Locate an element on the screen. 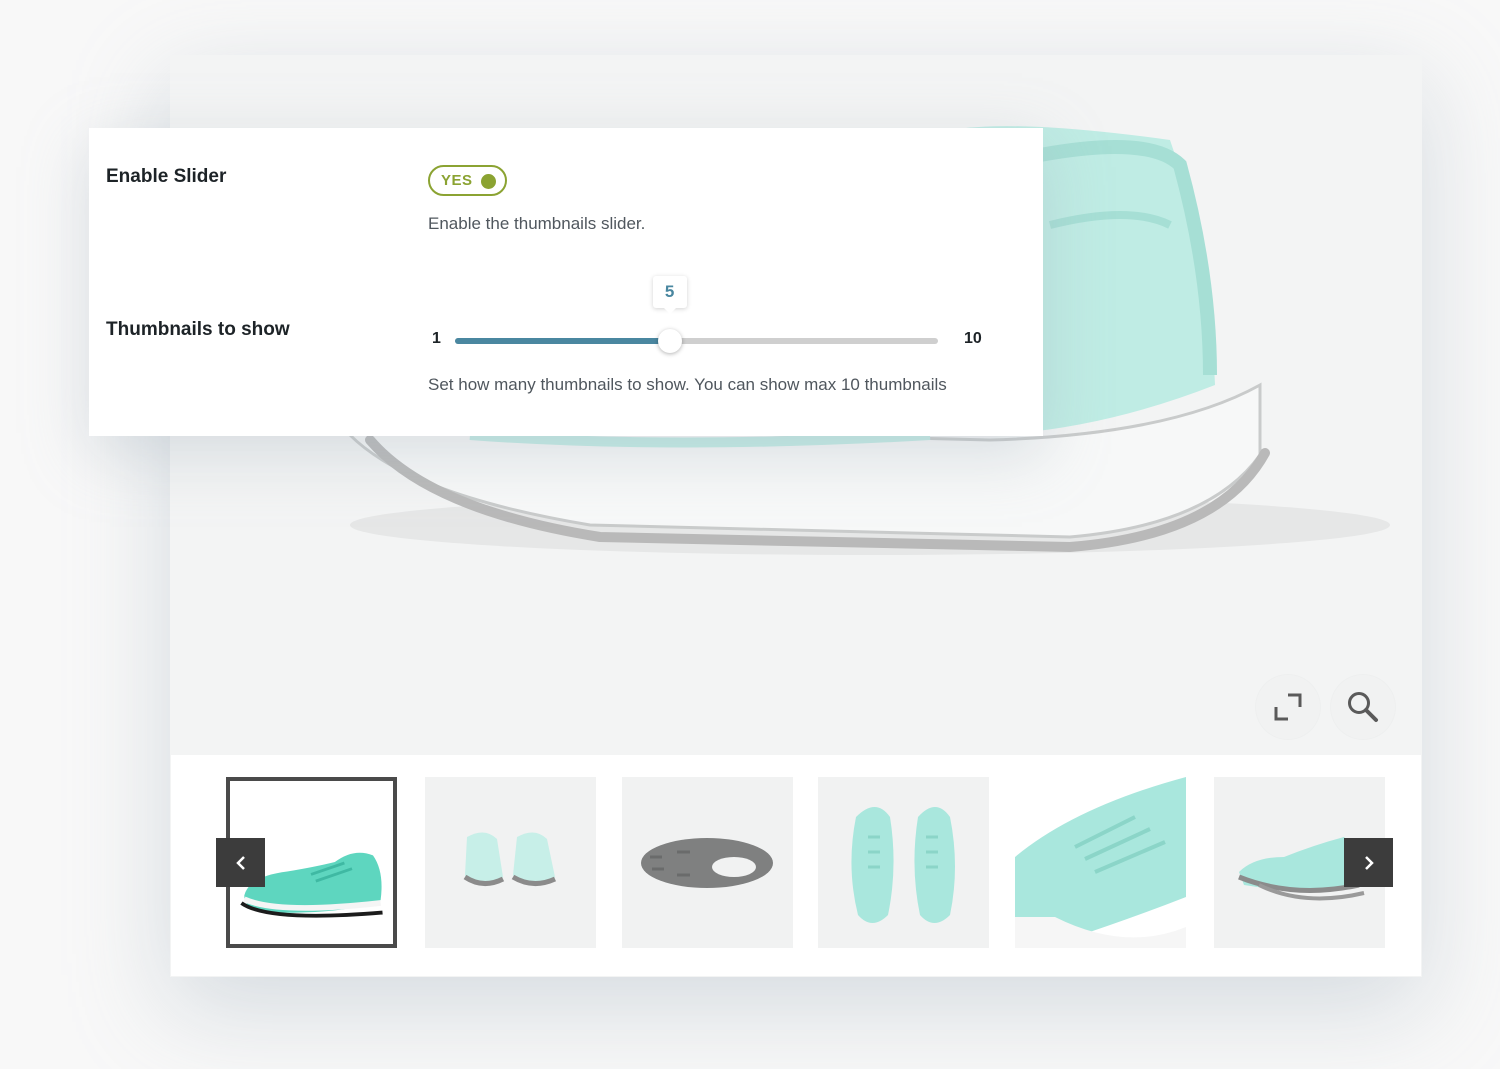 Image resolution: width=1500 pixels, height=1069 pixels. chevron-left-icon is located at coordinates (240, 862).